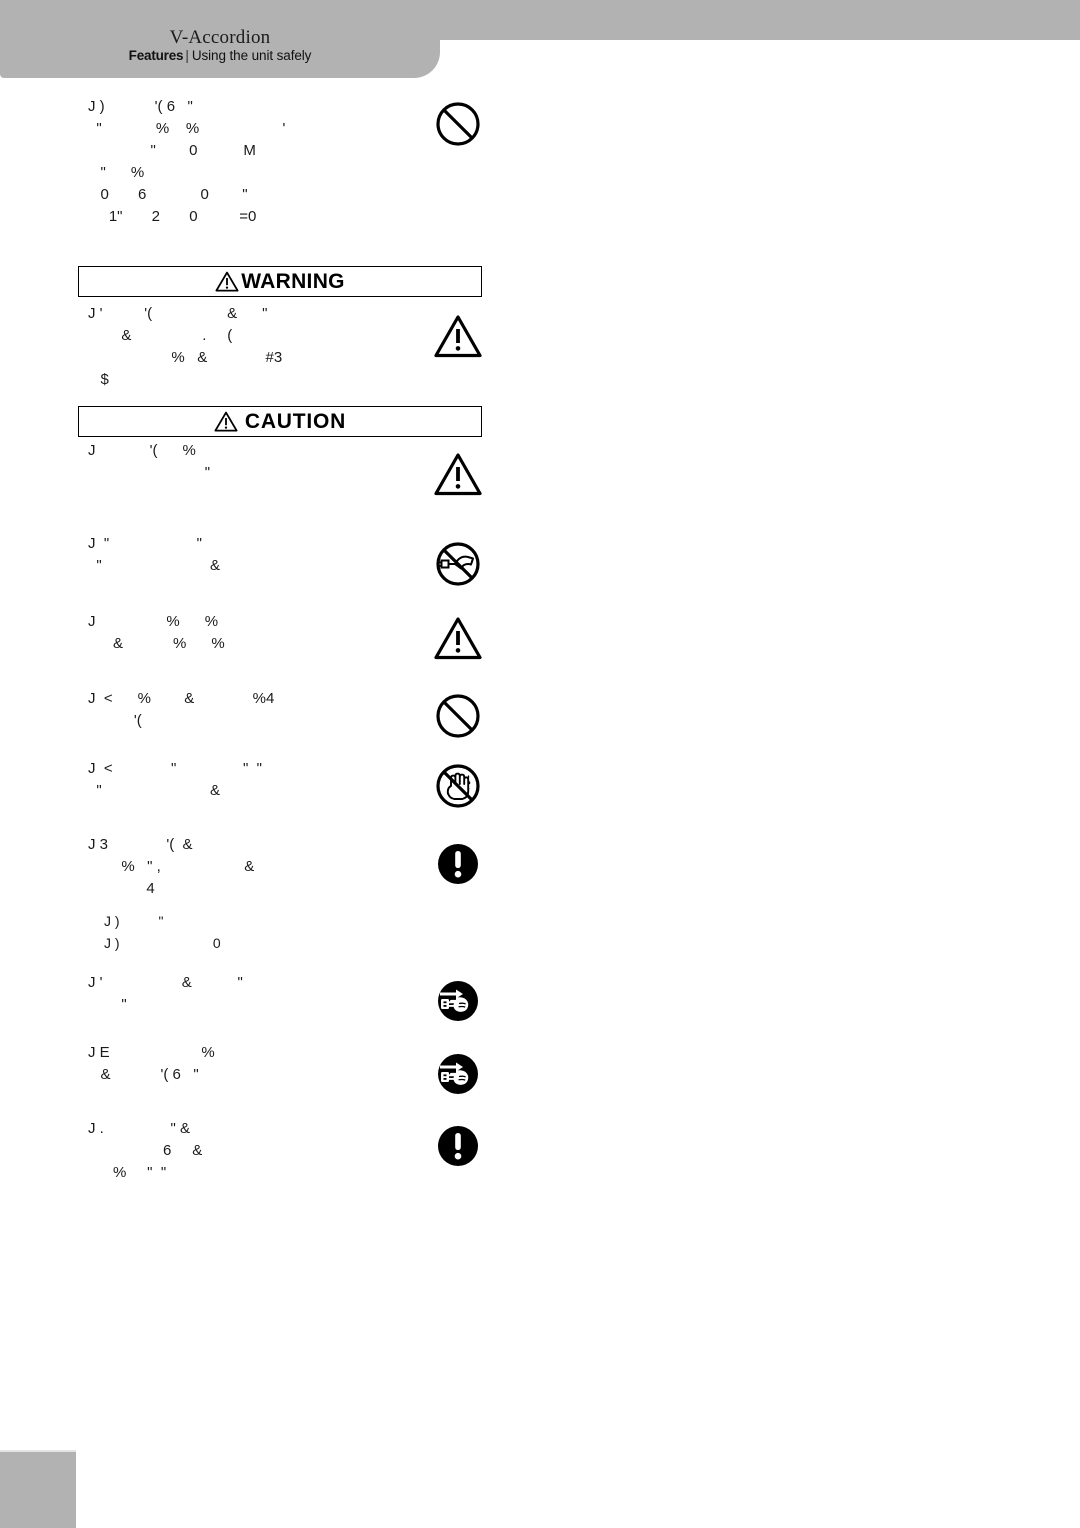 This screenshot has height=1528, width=1080. Describe the element at coordinates (187, 128) in the screenshot. I see `safety-text-line: " % % '` at that location.